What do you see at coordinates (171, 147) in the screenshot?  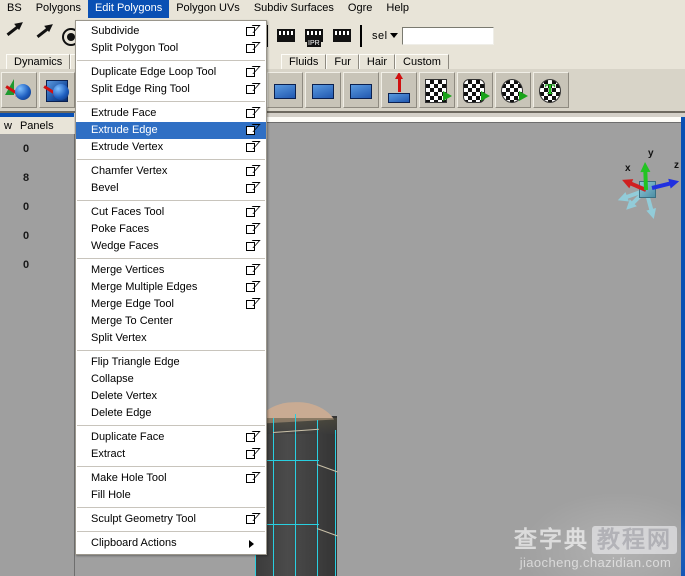 I see `menu-item-extrude-vertex: Extrude Vertex` at bounding box center [171, 147].